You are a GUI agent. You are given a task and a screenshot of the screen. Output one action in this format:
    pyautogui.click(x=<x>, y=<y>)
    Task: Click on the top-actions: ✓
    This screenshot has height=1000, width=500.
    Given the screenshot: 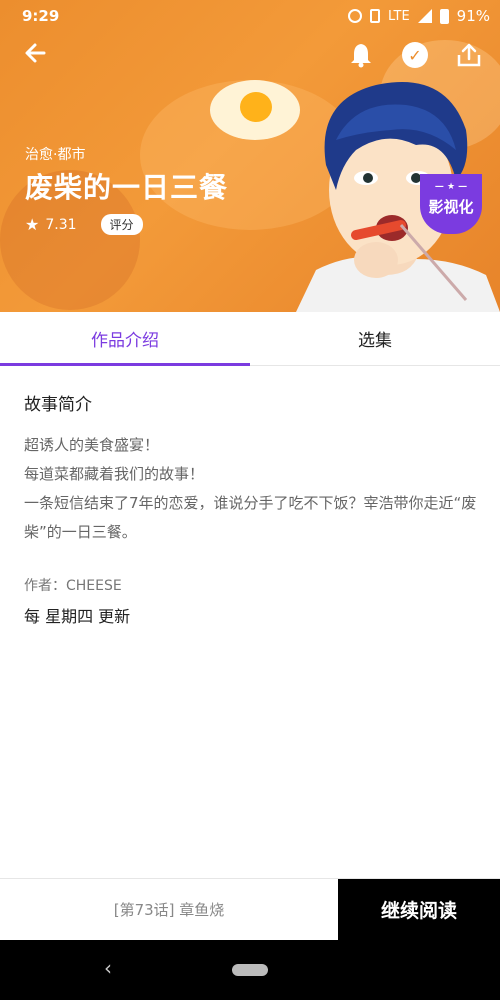 What is the action you would take?
    pyautogui.click(x=415, y=55)
    